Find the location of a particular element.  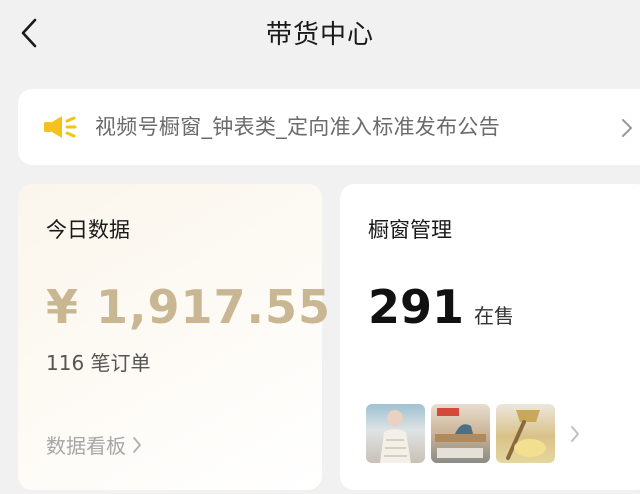

today-data-title: 今日数据 is located at coordinates (88, 230).